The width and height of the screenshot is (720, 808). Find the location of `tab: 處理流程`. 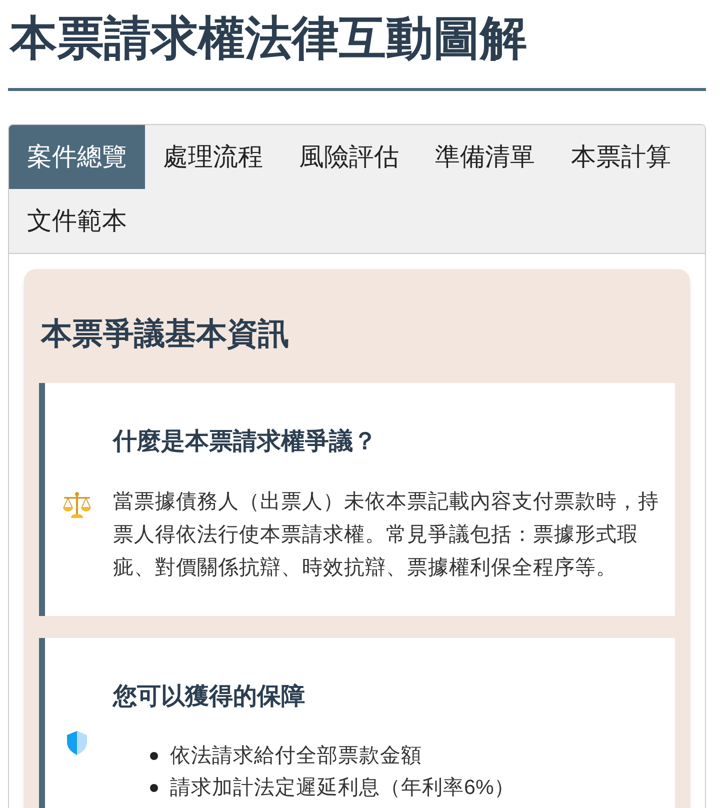

tab: 處理流程 is located at coordinates (213, 157).